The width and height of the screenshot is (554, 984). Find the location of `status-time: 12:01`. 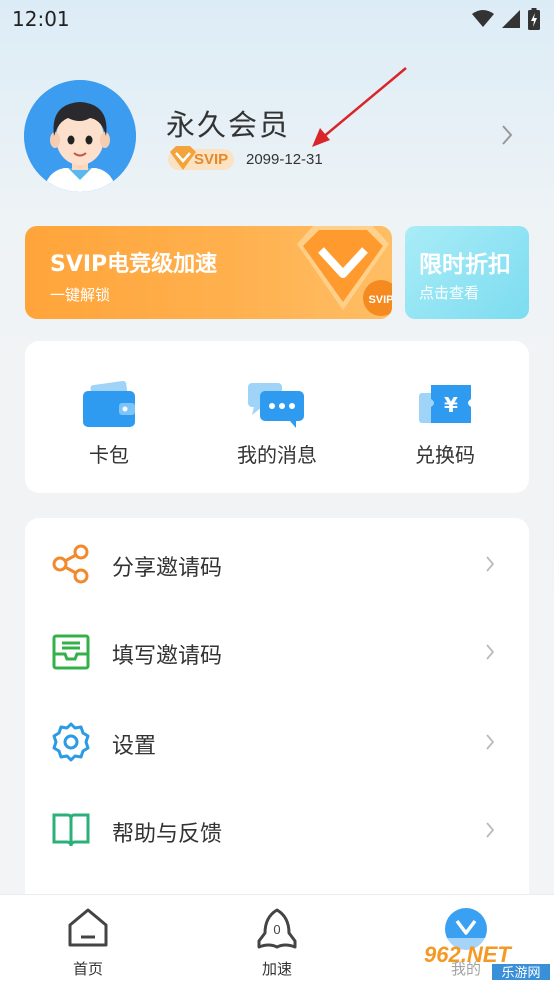

status-time: 12:01 is located at coordinates (41, 19).